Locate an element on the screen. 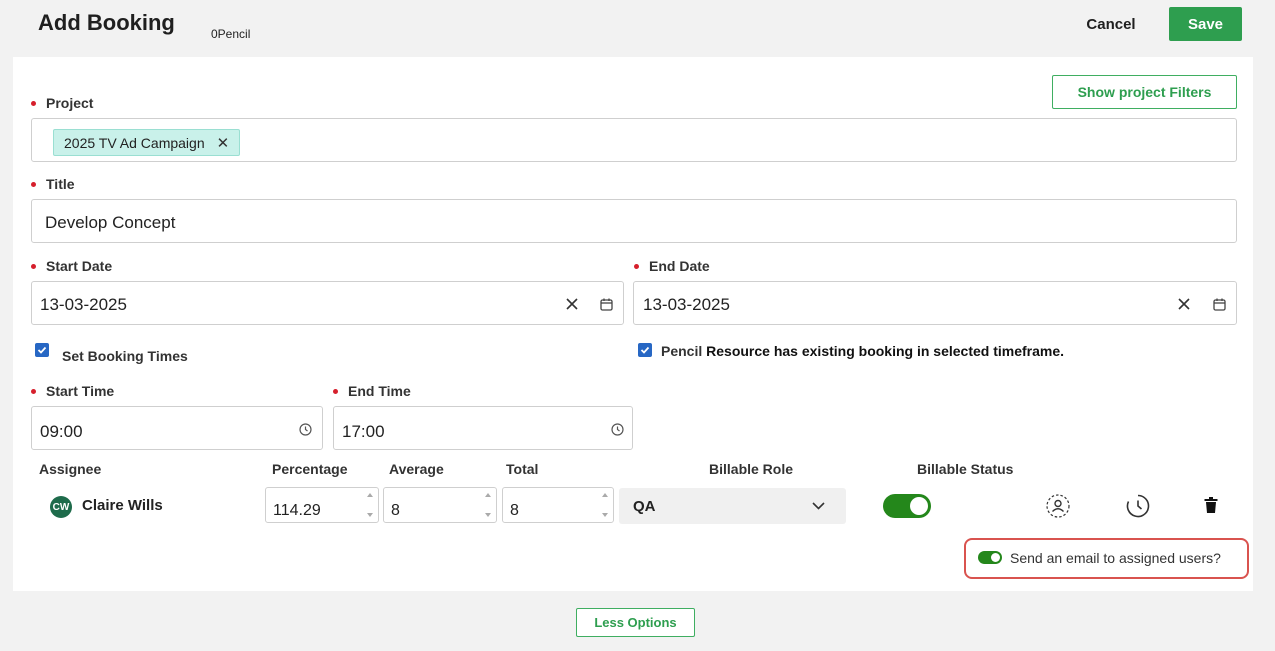 This screenshot has width=1275, height=651. start-time-value: 09:00 is located at coordinates (61, 431).